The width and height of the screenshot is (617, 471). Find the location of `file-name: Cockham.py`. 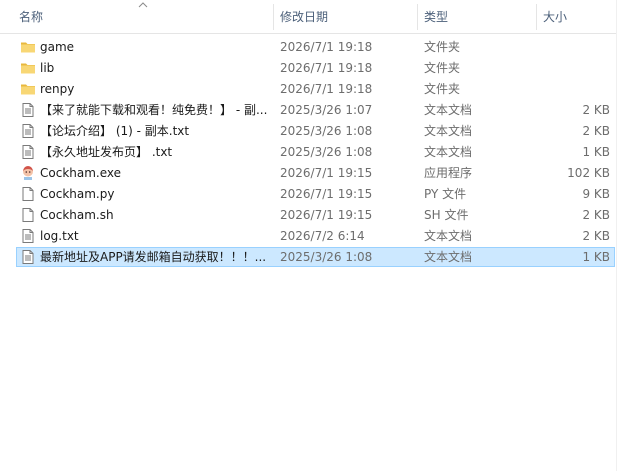

file-name: Cockham.py is located at coordinates (77, 194).